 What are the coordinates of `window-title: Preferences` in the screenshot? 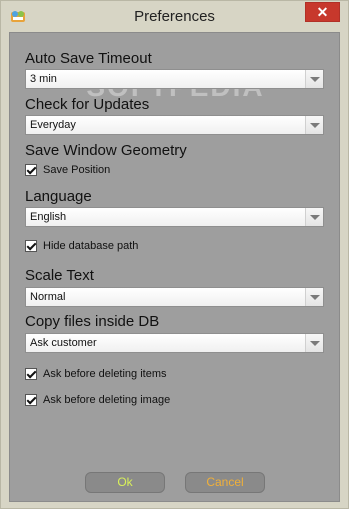 It's located at (174, 16).